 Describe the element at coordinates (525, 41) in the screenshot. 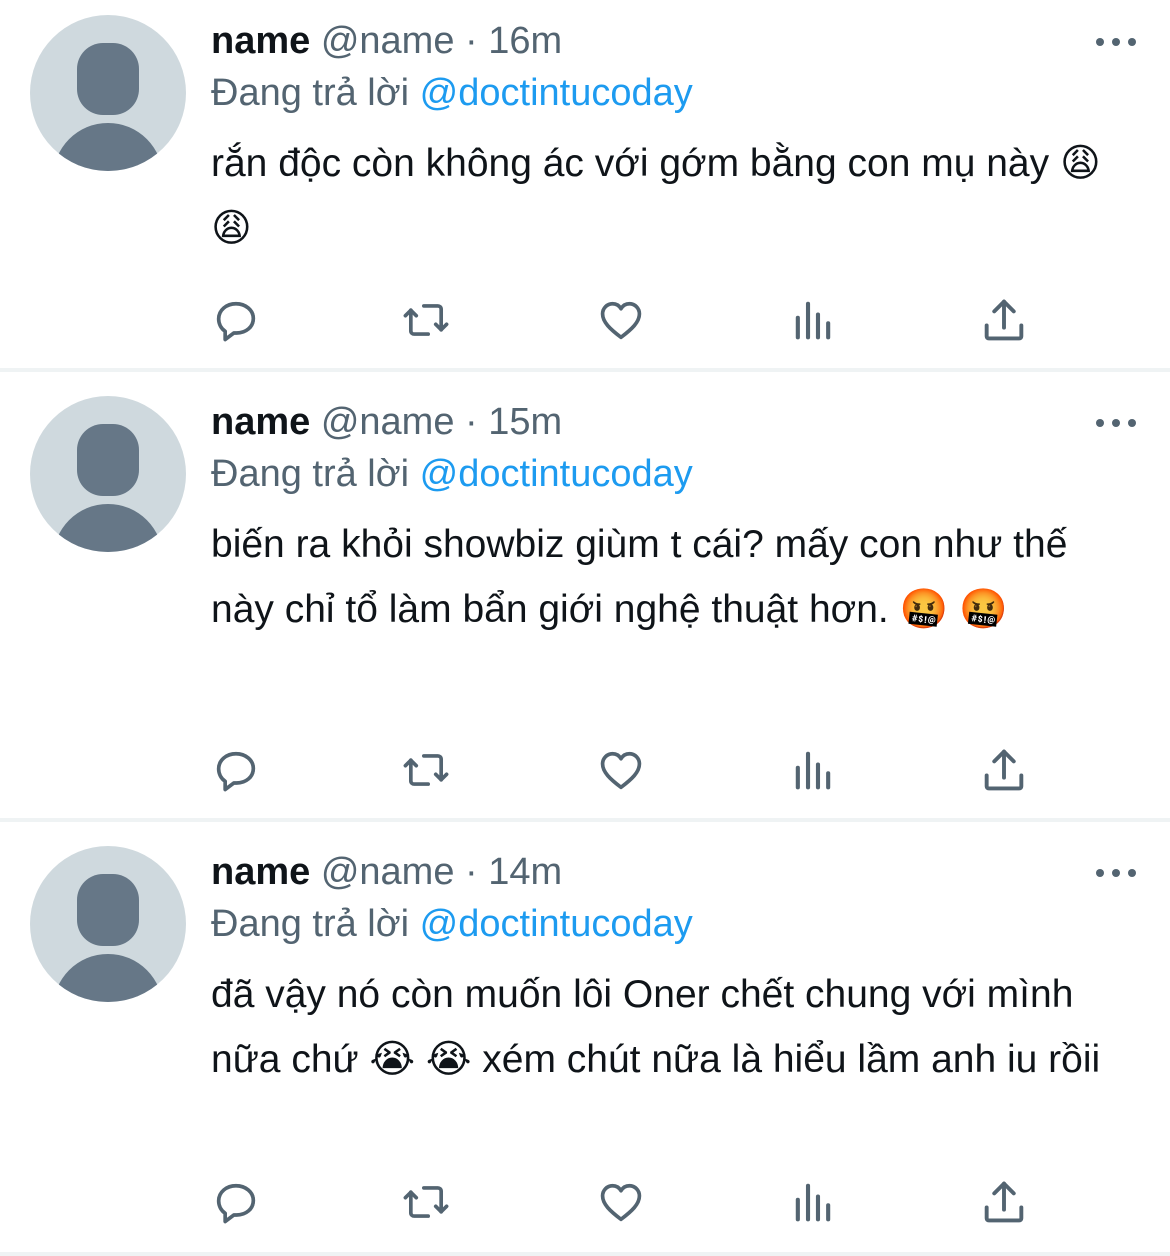

I see `timestamp: 16m` at that location.